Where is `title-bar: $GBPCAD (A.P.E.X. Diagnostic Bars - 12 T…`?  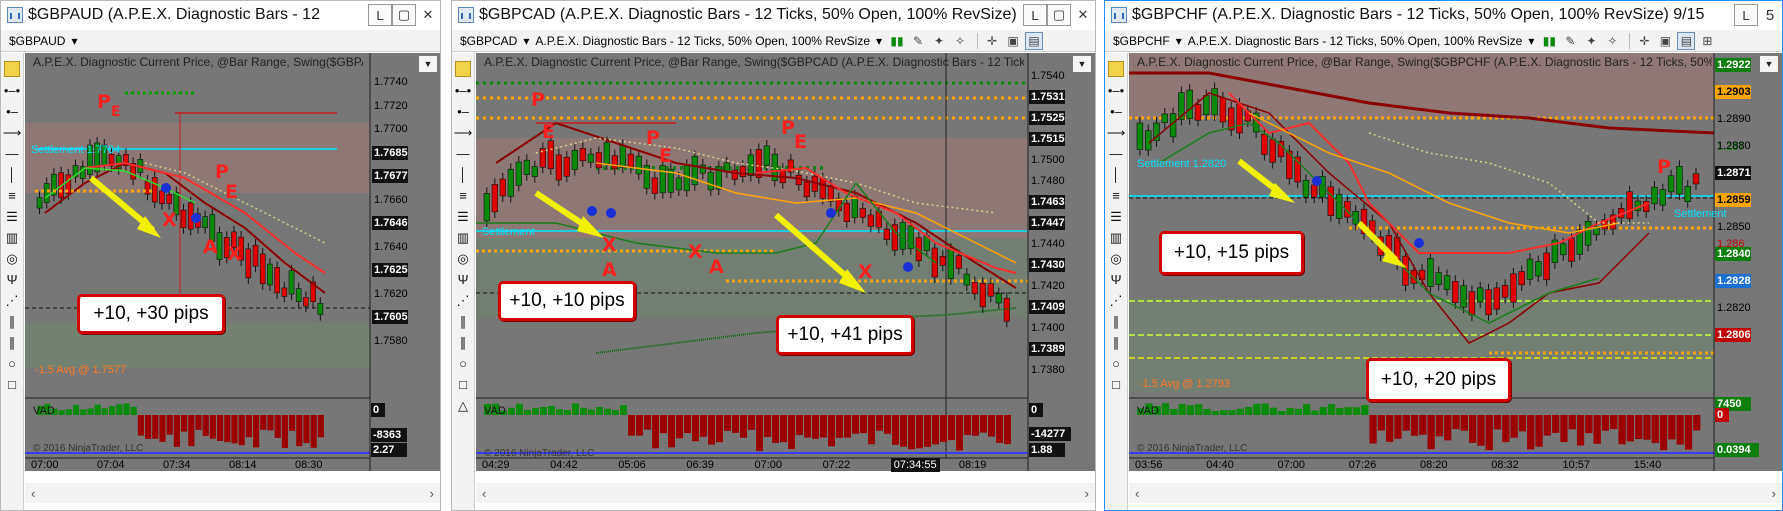
title-bar: $GBPCAD (A.P.E.X. Diagnostic Bars - 12 T… is located at coordinates (773, 15).